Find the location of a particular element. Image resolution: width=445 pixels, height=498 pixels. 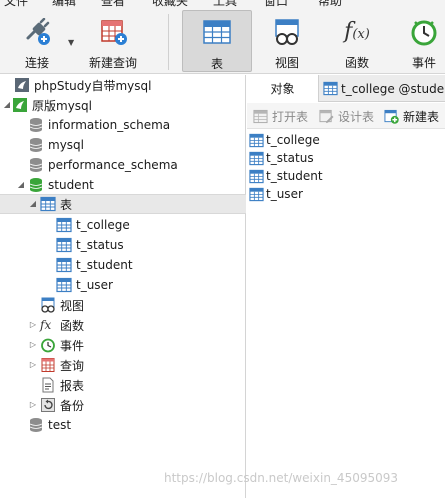

tree-group-label: 视图 is located at coordinates (72, 305).